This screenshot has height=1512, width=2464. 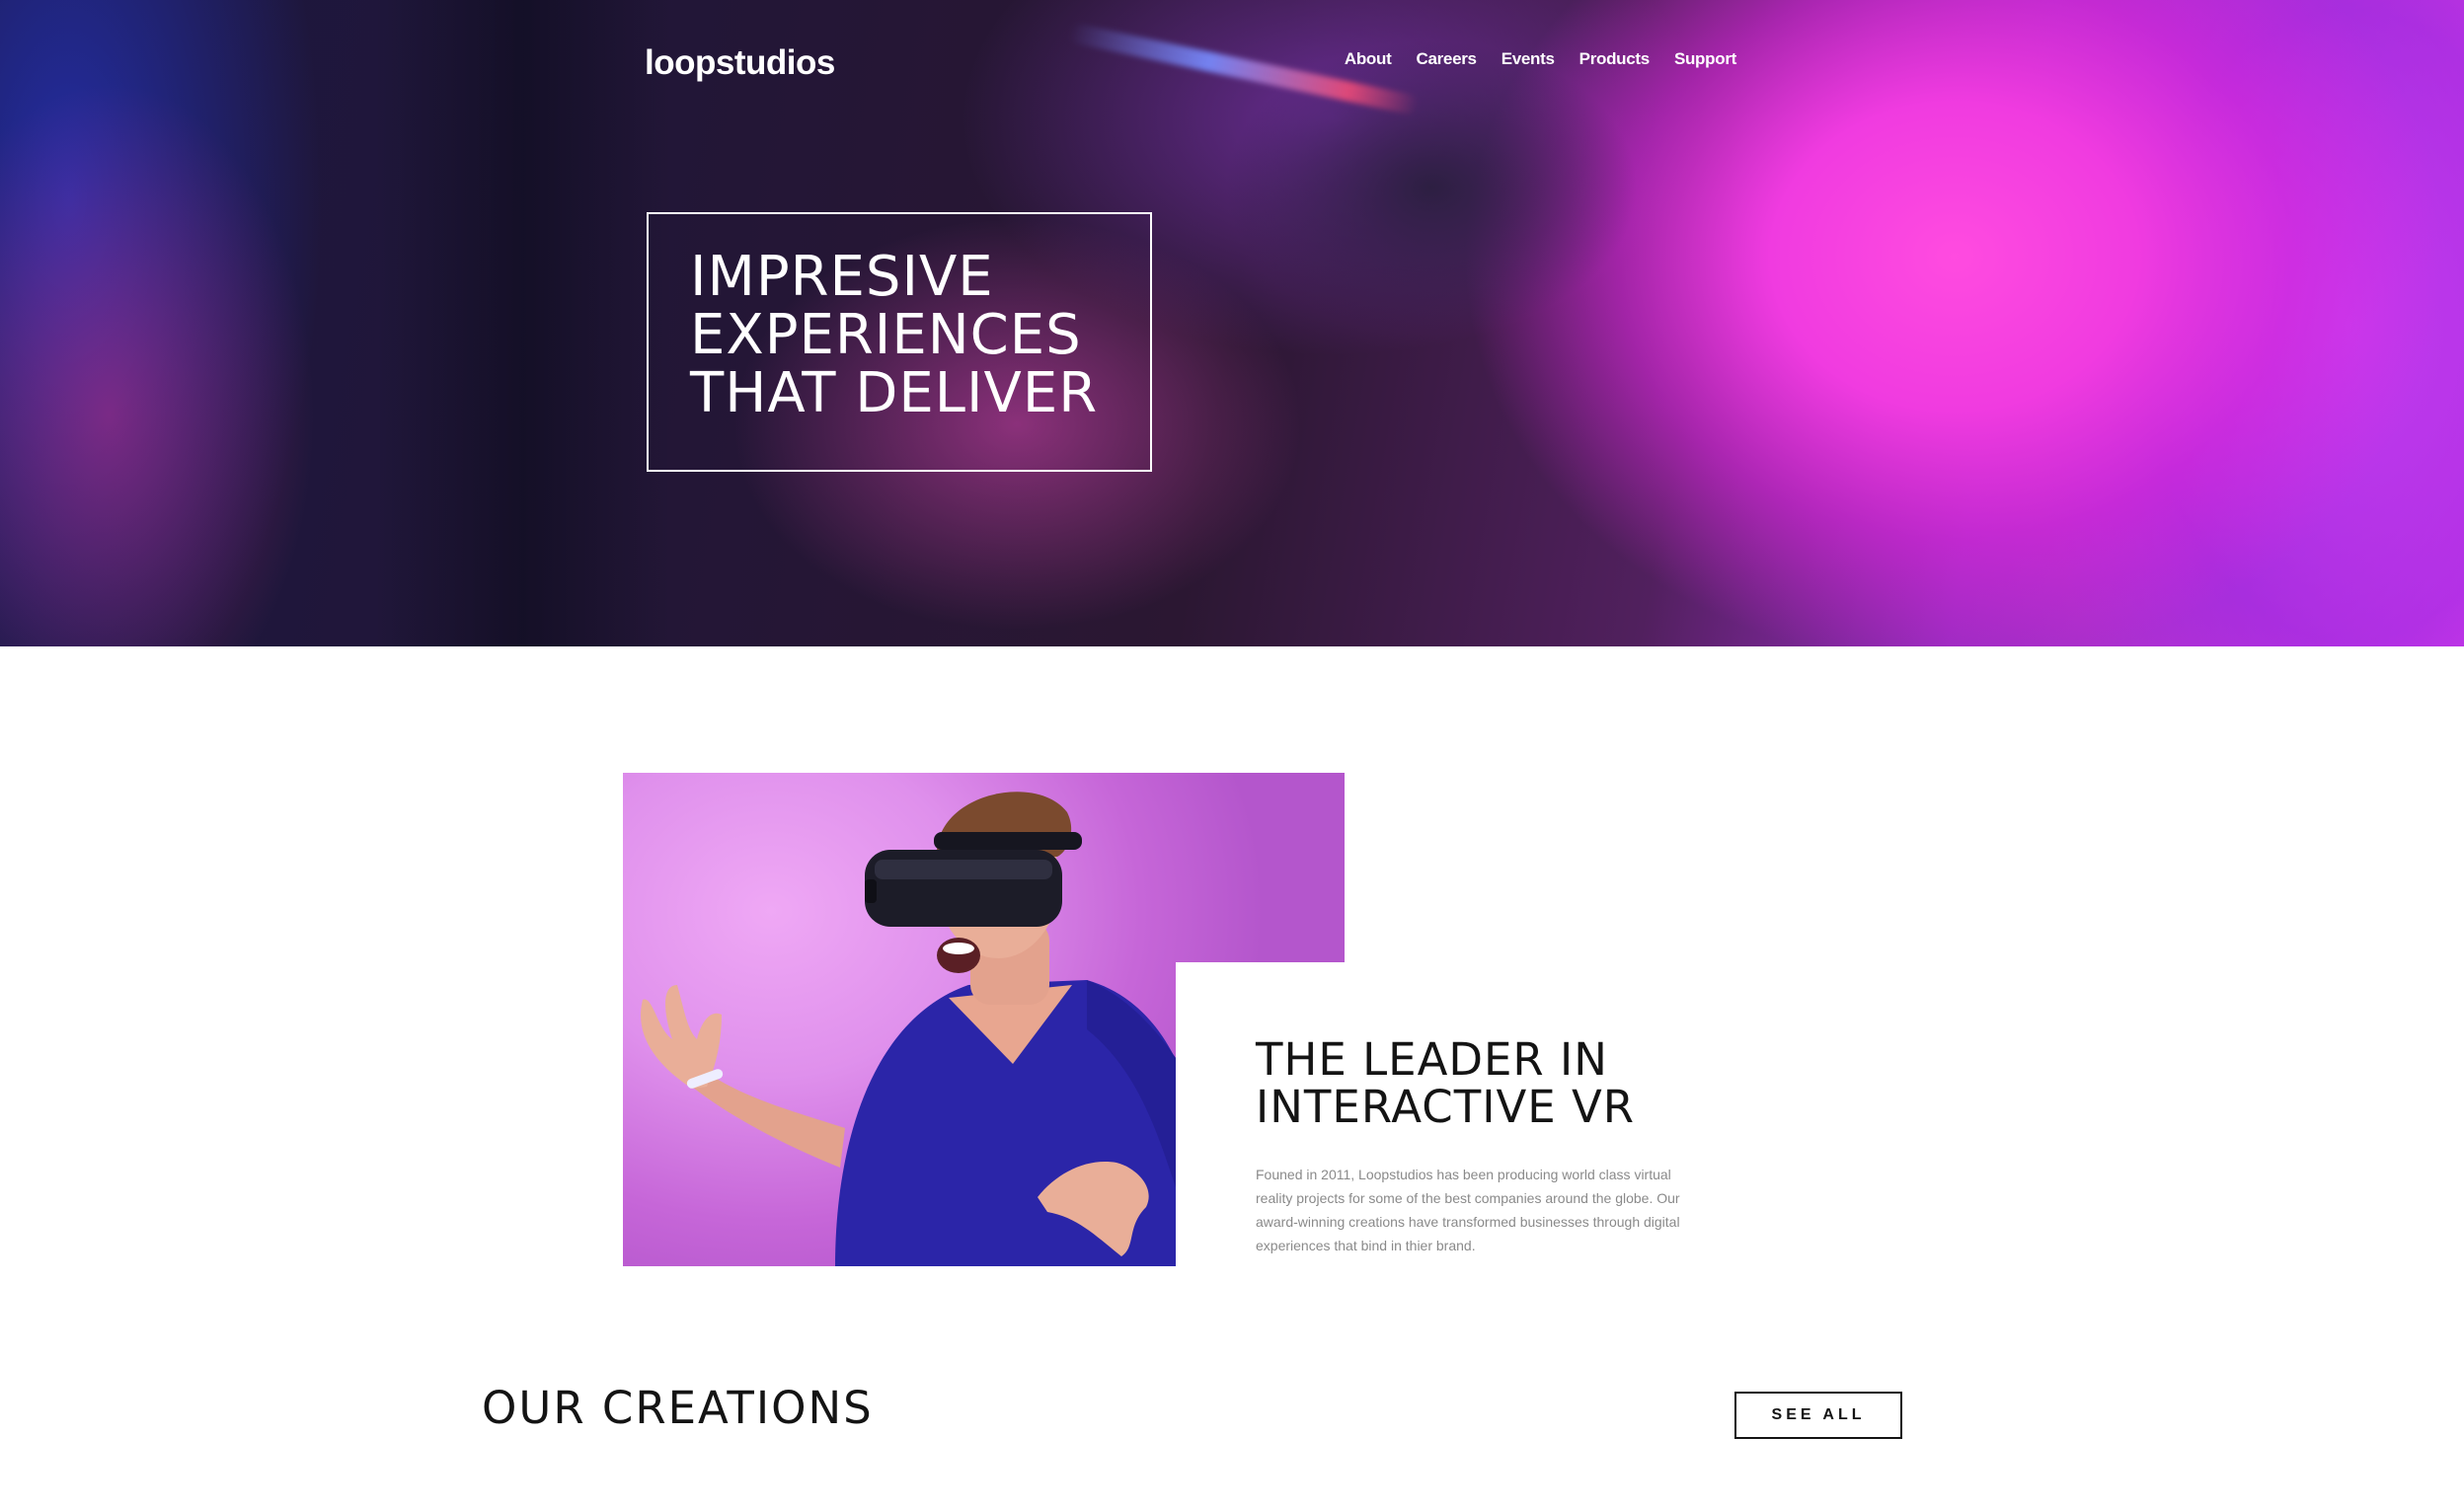 What do you see at coordinates (1615, 59) in the screenshot?
I see `nav-link-products: Products` at bounding box center [1615, 59].